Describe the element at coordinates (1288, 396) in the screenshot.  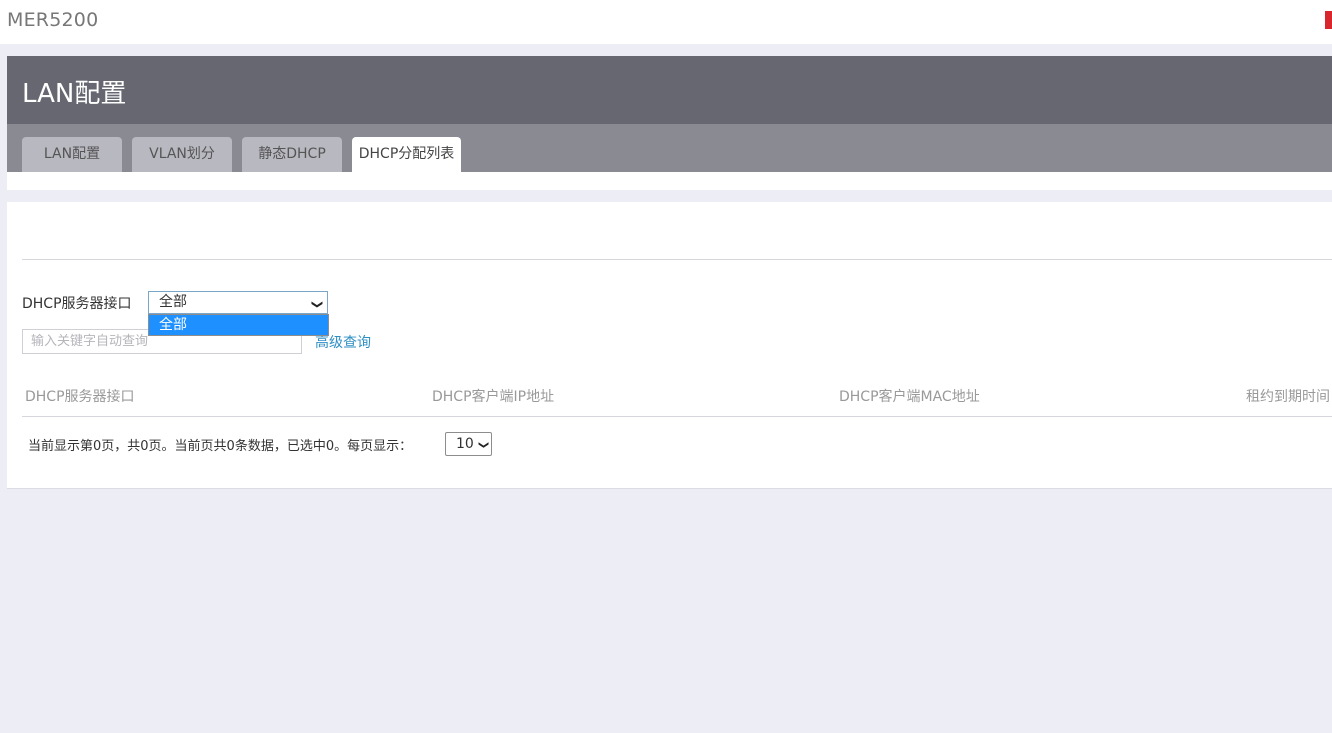
I see `column-header: 租约到期时间` at that location.